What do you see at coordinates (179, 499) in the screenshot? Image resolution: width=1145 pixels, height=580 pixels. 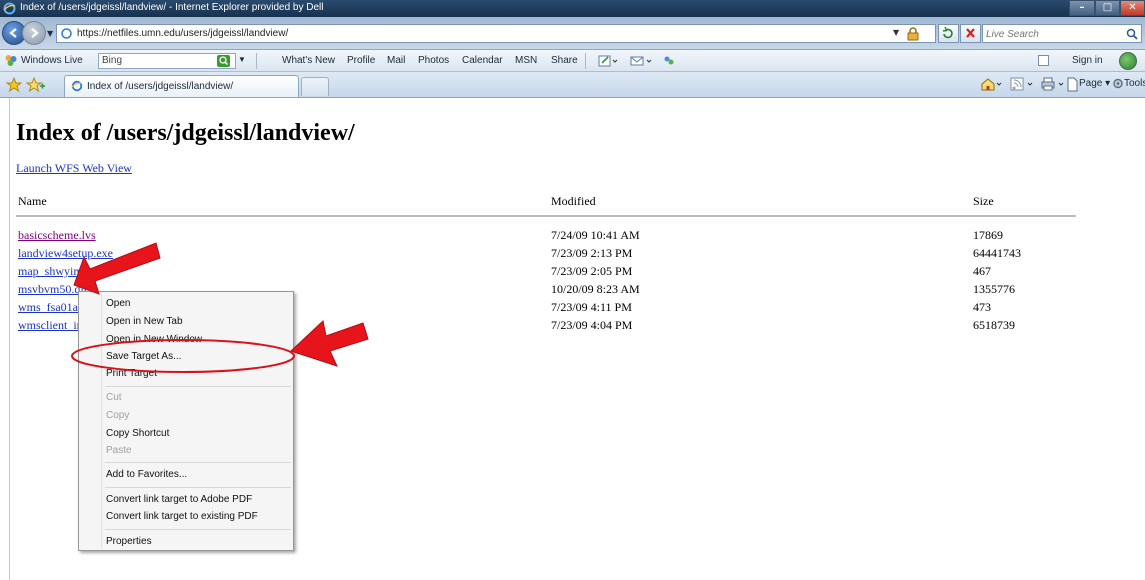 I see `menu-item-convert-to-adobe-pdf: Convert link target to Adobe PDF` at bounding box center [179, 499].